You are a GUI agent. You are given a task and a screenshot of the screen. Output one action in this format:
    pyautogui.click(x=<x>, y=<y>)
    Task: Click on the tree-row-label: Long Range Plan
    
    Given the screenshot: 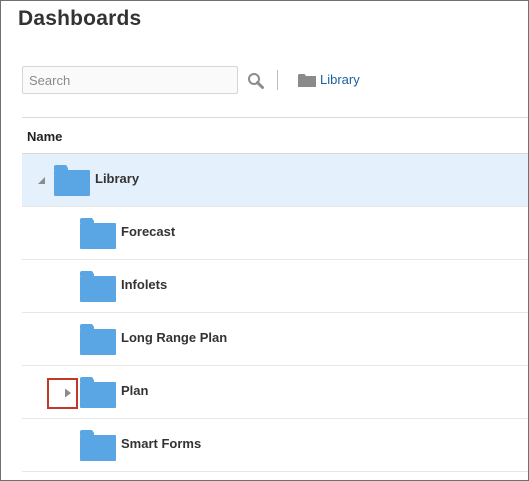 What is the action you would take?
    pyautogui.click(x=174, y=337)
    